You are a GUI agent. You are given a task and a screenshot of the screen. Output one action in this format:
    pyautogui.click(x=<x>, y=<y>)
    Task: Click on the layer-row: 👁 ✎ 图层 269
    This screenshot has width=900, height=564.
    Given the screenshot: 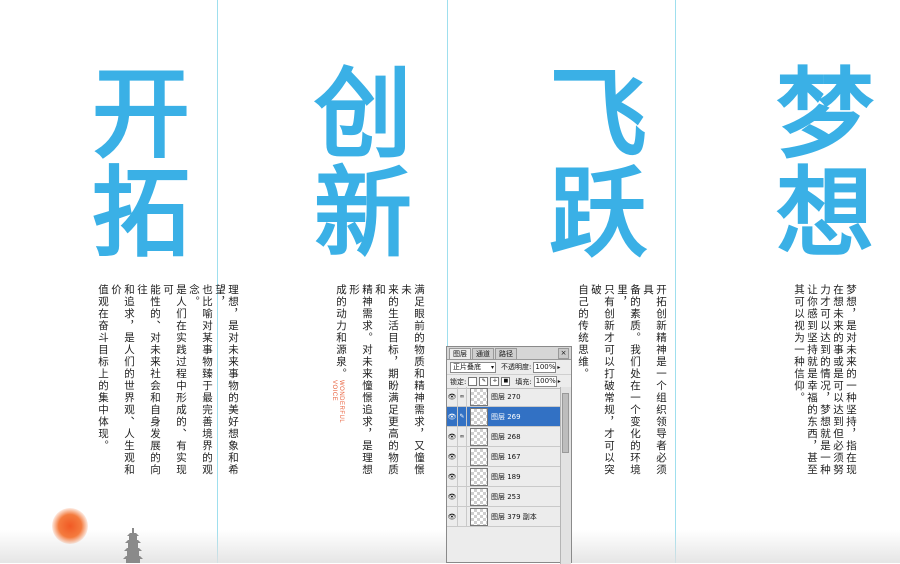 What is the action you would take?
    pyautogui.click(x=504, y=416)
    